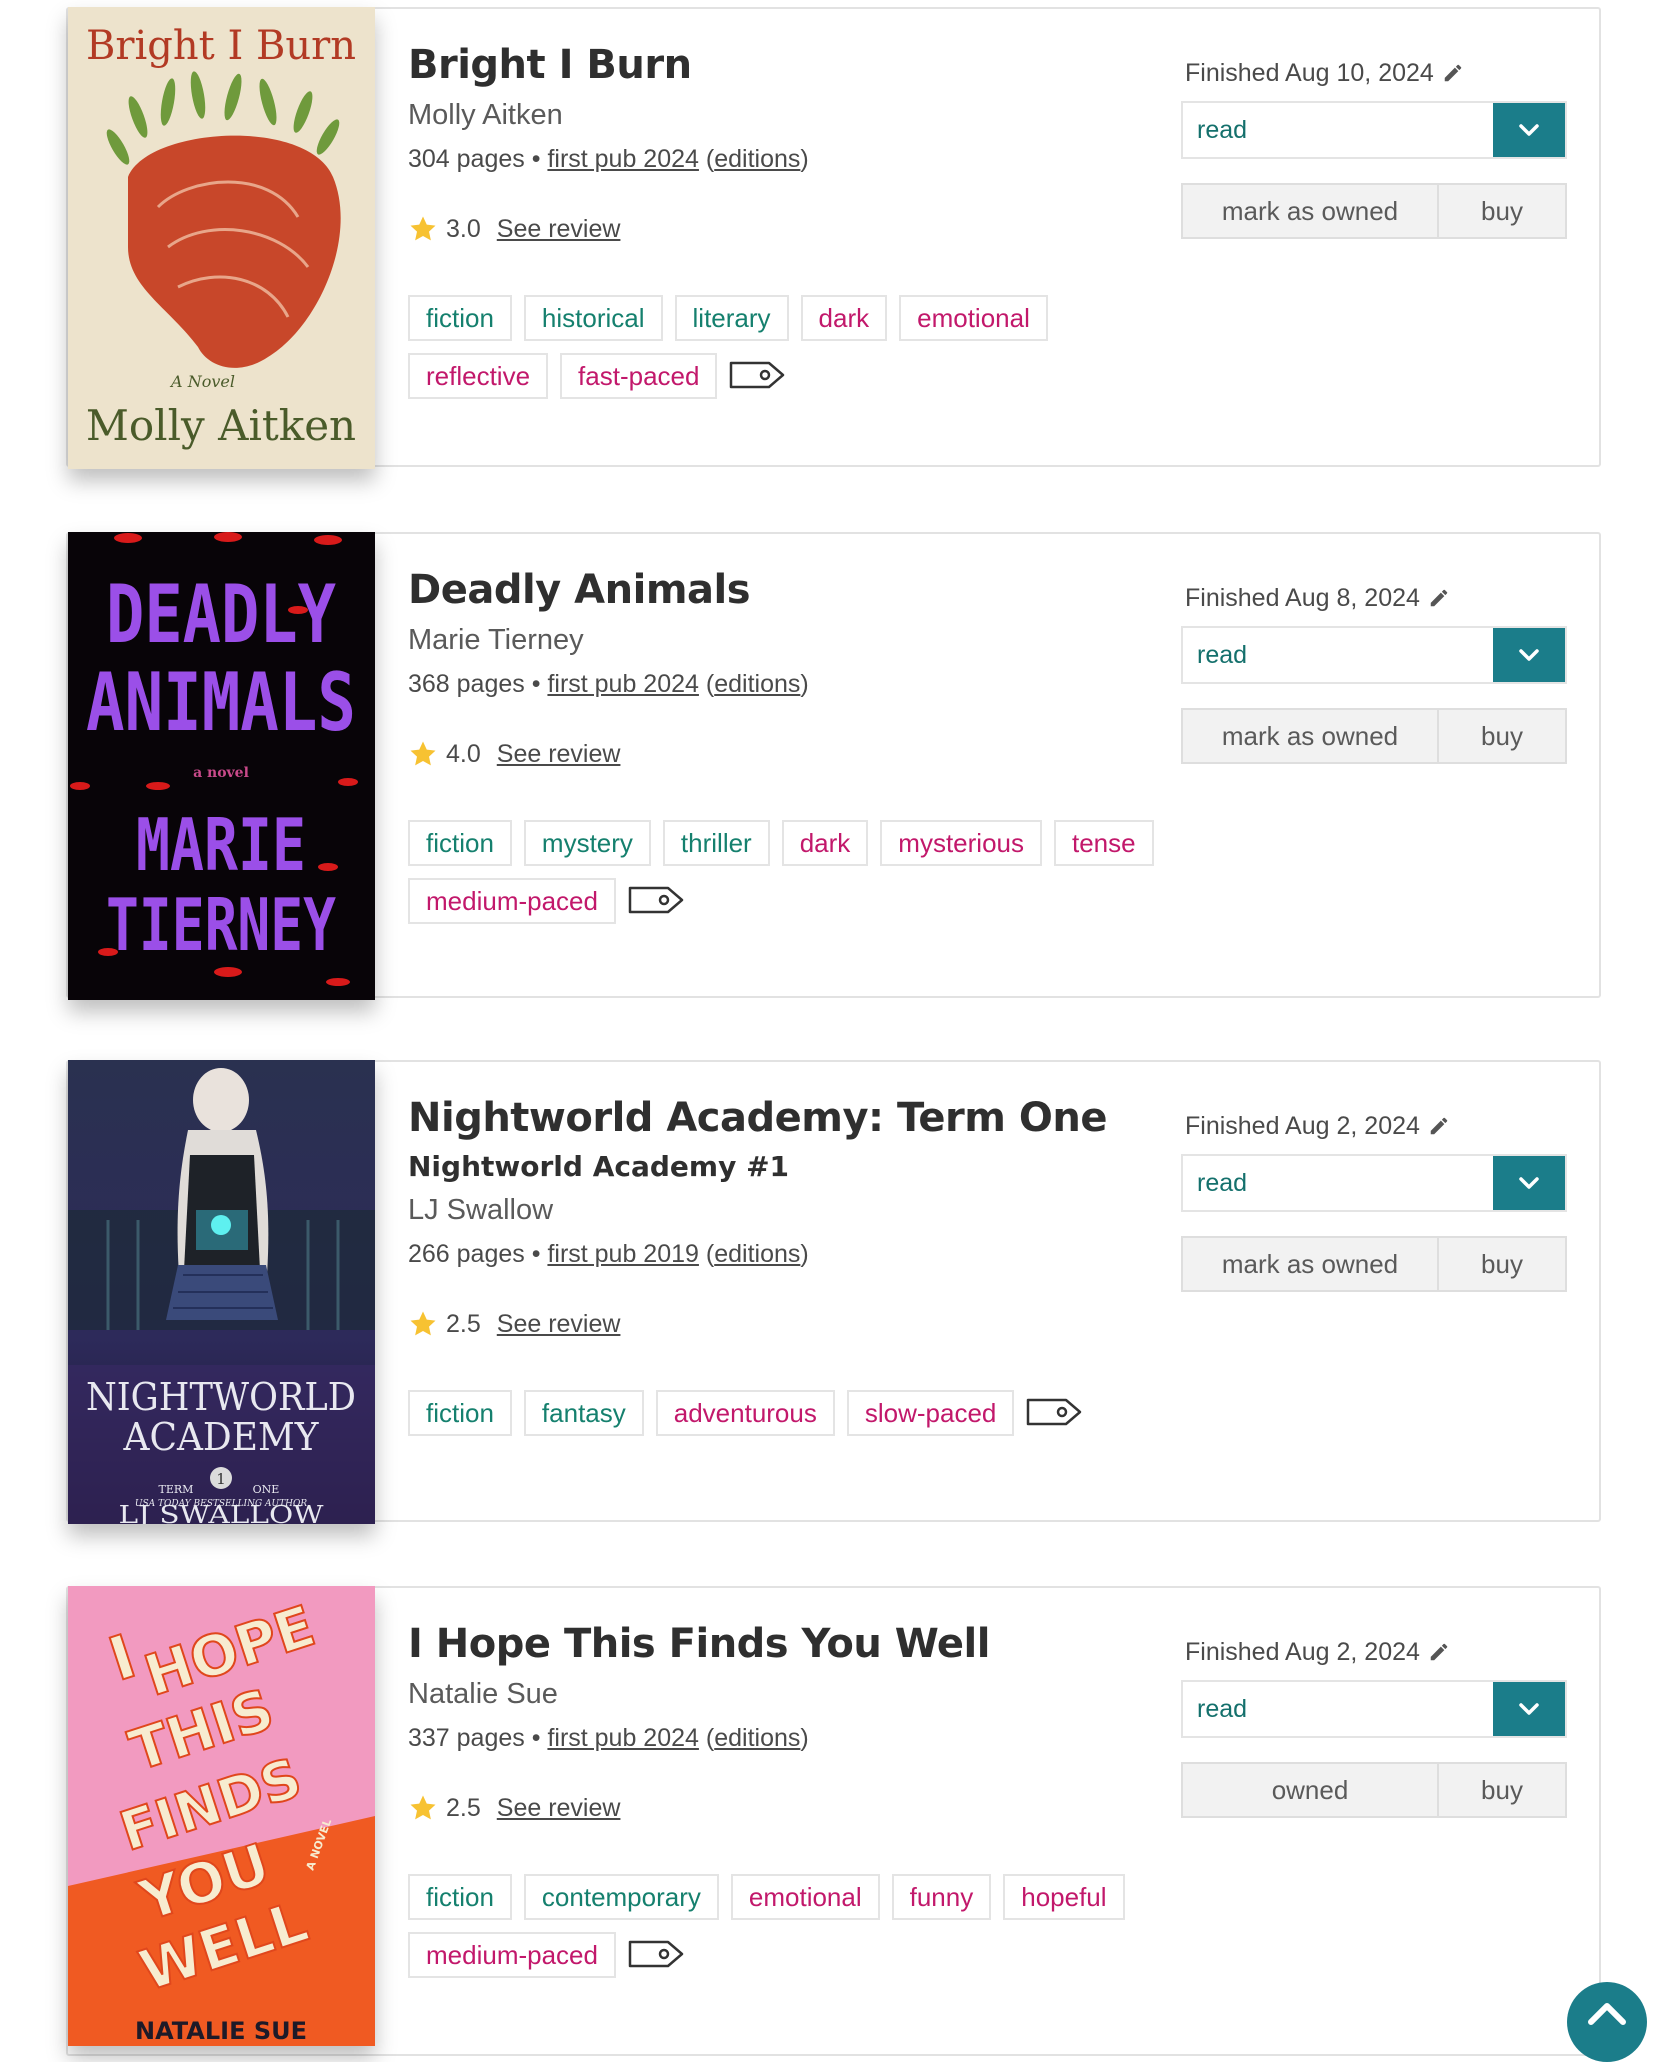 This screenshot has width=1668, height=2062. Describe the element at coordinates (221, 1437) in the screenshot. I see `cover-title-line-2: ACADEMY` at that location.